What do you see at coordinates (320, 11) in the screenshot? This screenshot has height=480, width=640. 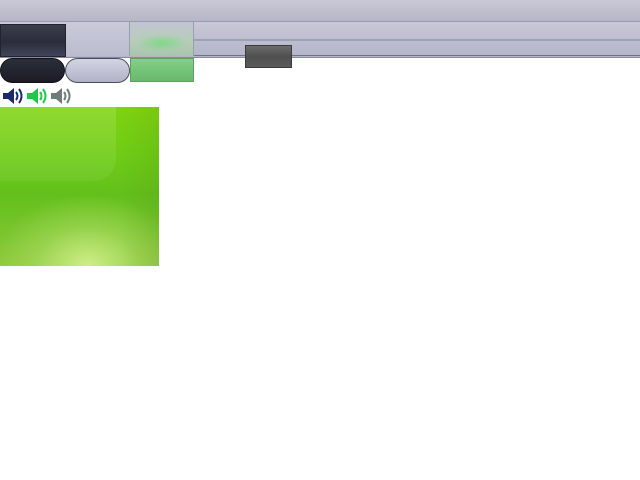 I see `window-title-bar: ⋯` at bounding box center [320, 11].